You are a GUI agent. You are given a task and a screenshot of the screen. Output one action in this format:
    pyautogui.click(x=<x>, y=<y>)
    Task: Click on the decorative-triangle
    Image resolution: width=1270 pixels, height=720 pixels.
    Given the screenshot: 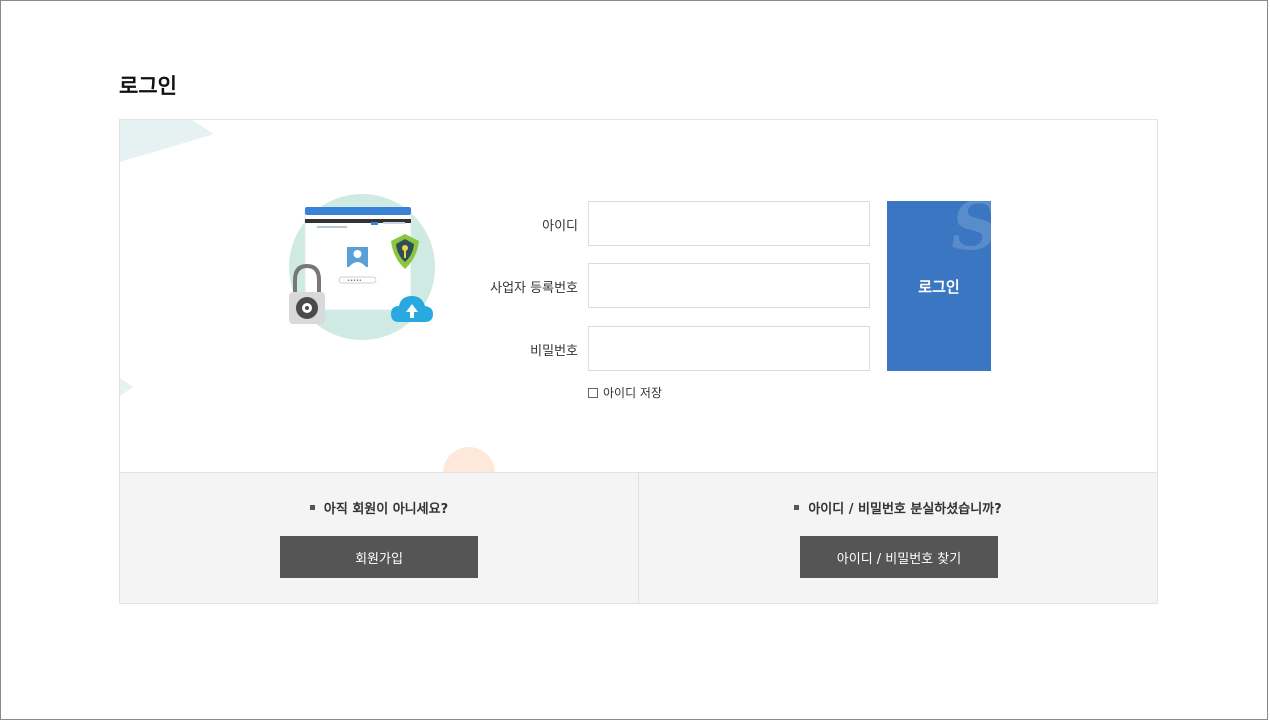 What is the action you would take?
    pyautogui.click(x=167, y=141)
    